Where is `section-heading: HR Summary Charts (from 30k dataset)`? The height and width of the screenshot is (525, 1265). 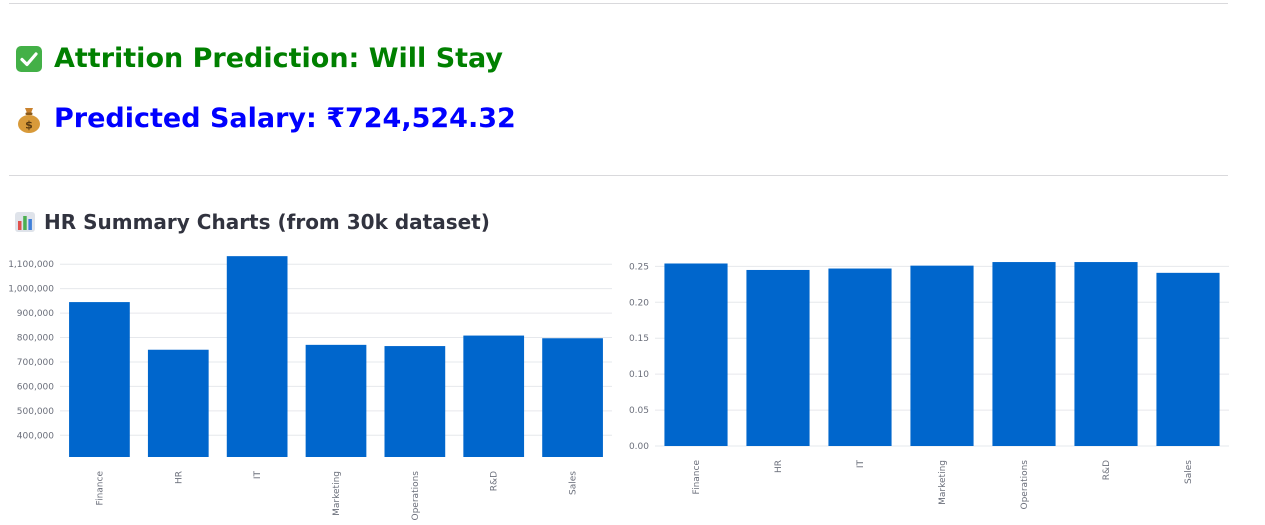 section-heading: HR Summary Charts (from 30k dataset) is located at coordinates (252, 222).